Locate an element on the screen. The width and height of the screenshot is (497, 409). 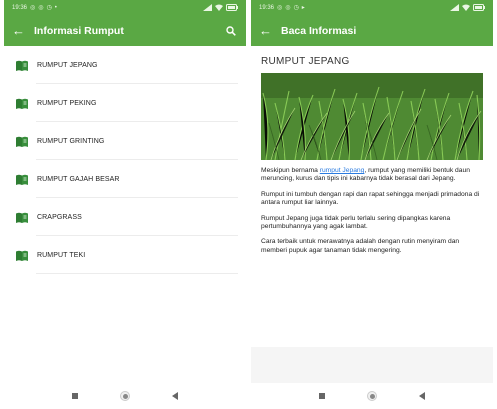
app-bar: ← Baca Informasi is located at coordinates (372, 30).